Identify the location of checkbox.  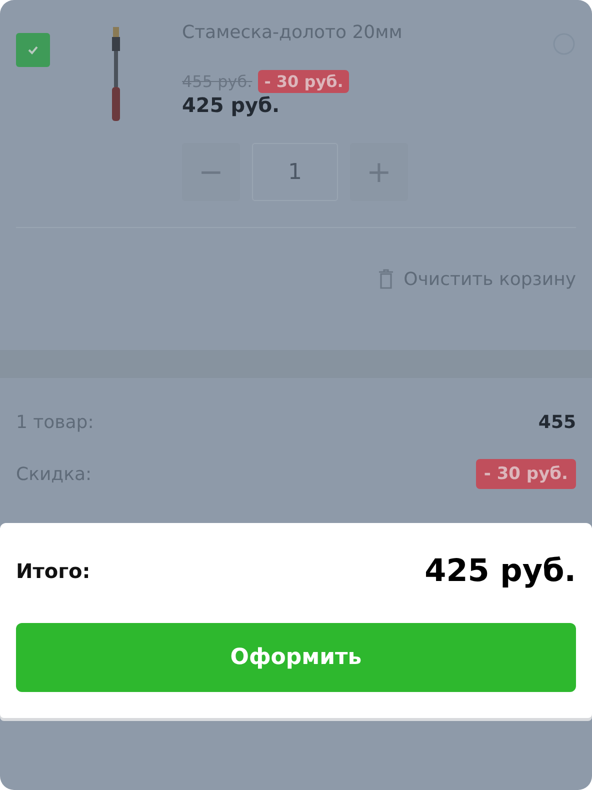
(33, 50).